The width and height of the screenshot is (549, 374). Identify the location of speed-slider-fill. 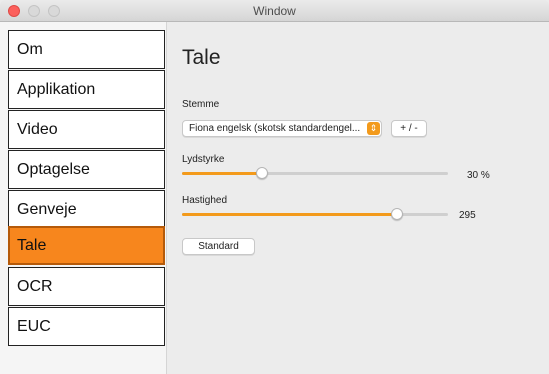
(289, 214).